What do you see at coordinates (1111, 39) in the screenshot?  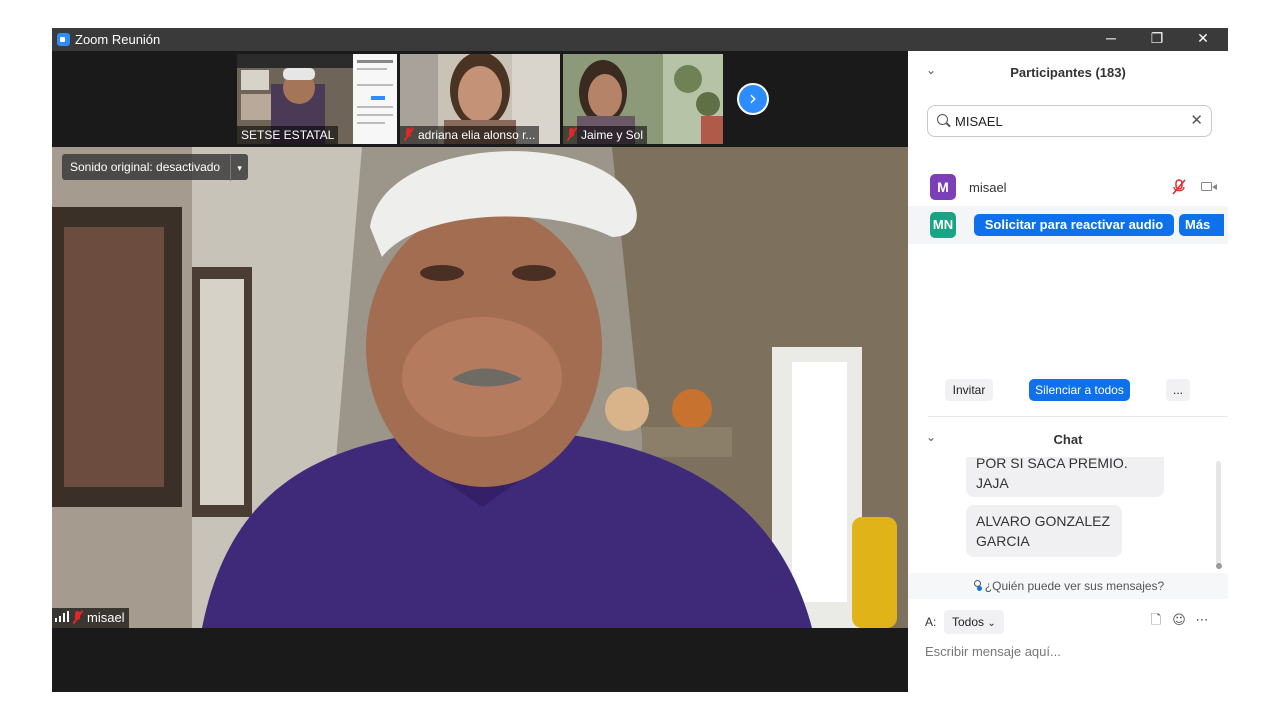 I see `minimize-button: ─` at bounding box center [1111, 39].